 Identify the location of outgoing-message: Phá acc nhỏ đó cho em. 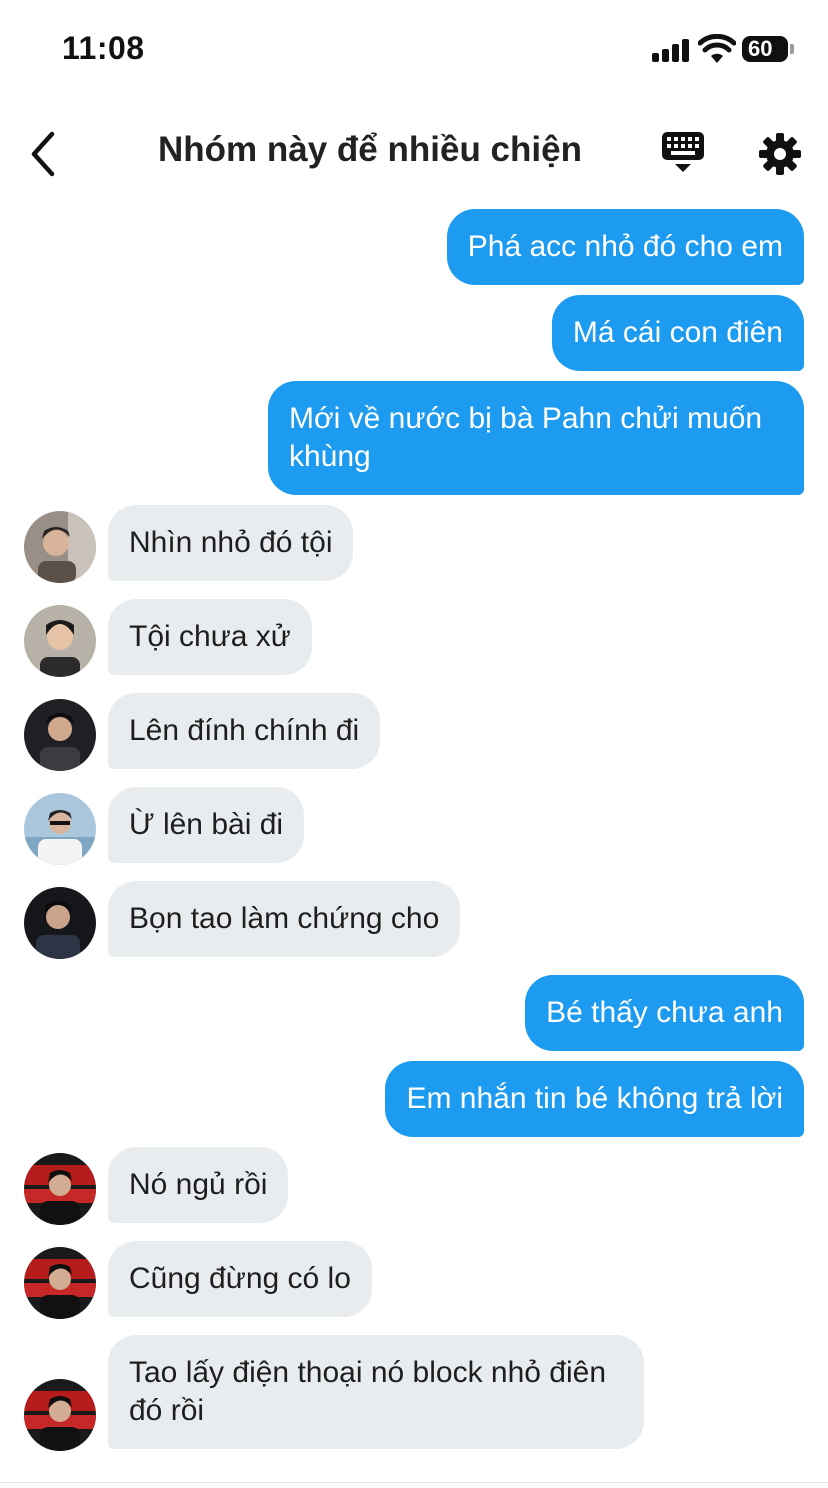
(625, 247).